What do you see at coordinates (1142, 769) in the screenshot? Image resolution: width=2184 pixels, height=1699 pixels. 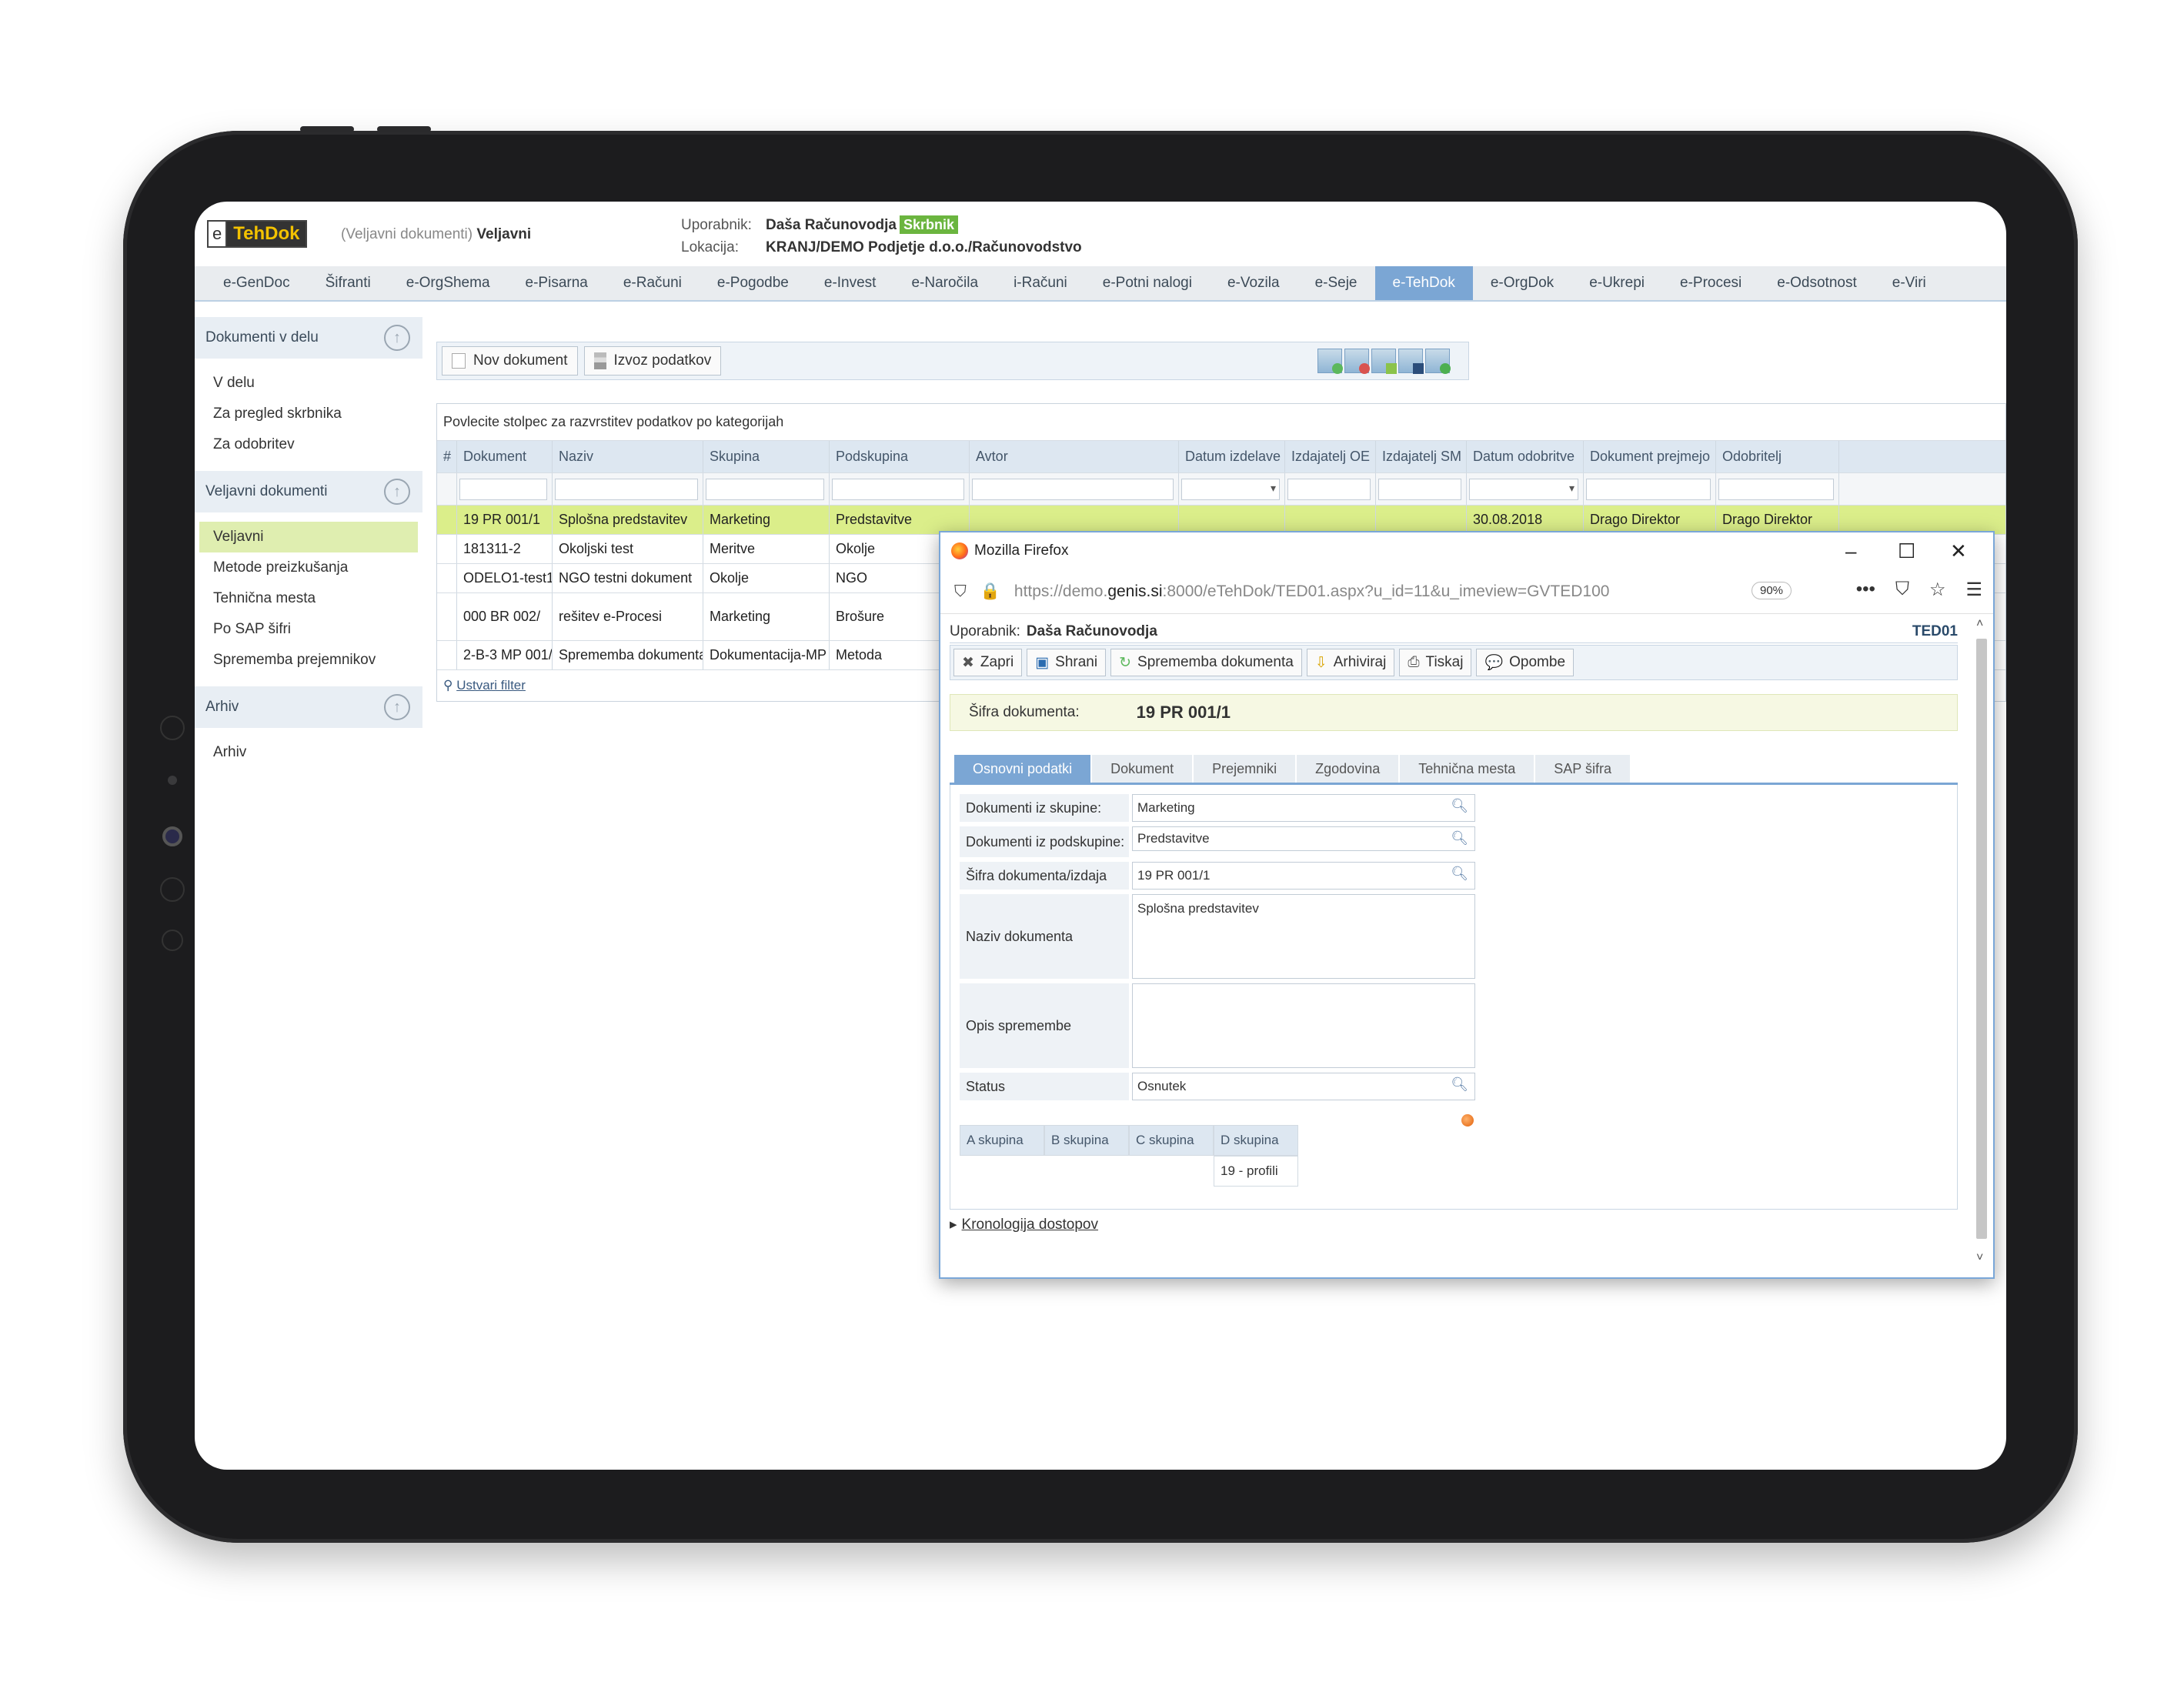 I see `tab-1: Dokument` at bounding box center [1142, 769].